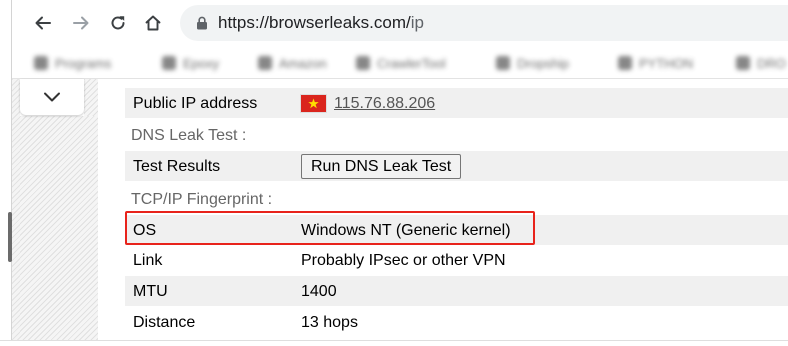  Describe the element at coordinates (195, 103) in the screenshot. I see `public-ip-label: Public IP address` at that location.